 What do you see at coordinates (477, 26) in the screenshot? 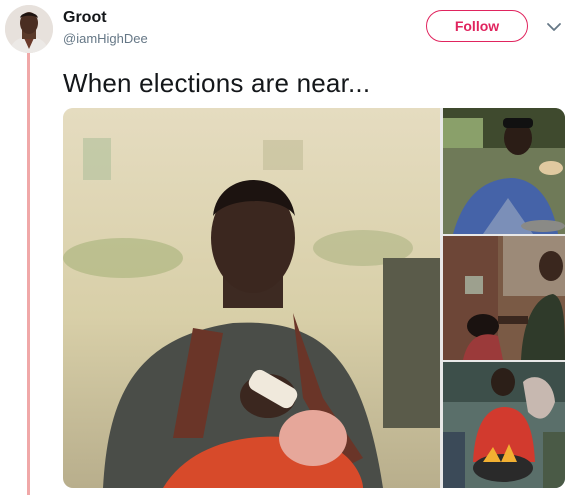
I see `follow-button: Follow` at bounding box center [477, 26].